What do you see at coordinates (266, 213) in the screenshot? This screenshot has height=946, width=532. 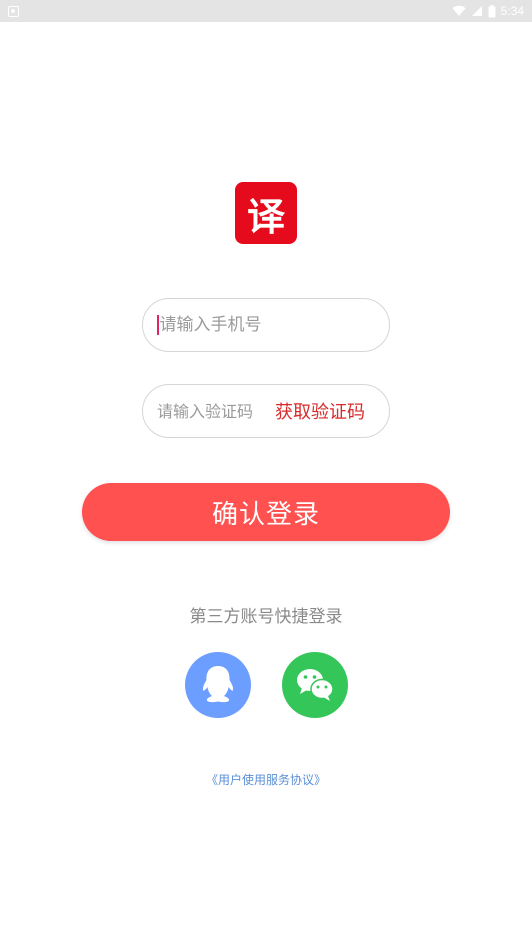 I see `app-logo: 译` at bounding box center [266, 213].